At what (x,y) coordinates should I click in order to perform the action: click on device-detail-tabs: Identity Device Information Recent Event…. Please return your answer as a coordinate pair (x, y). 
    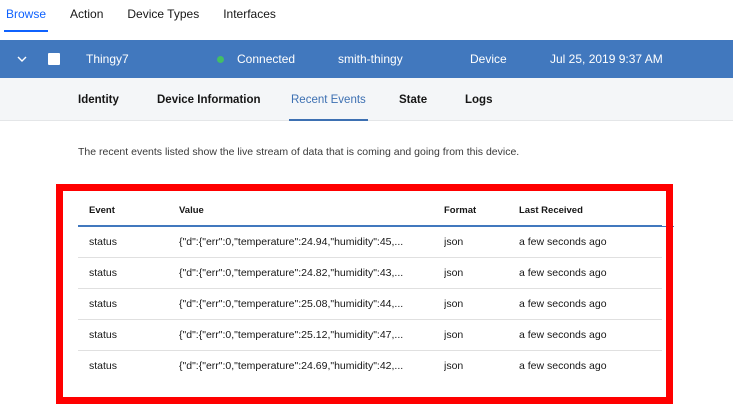
    Looking at the image, I should click on (366, 99).